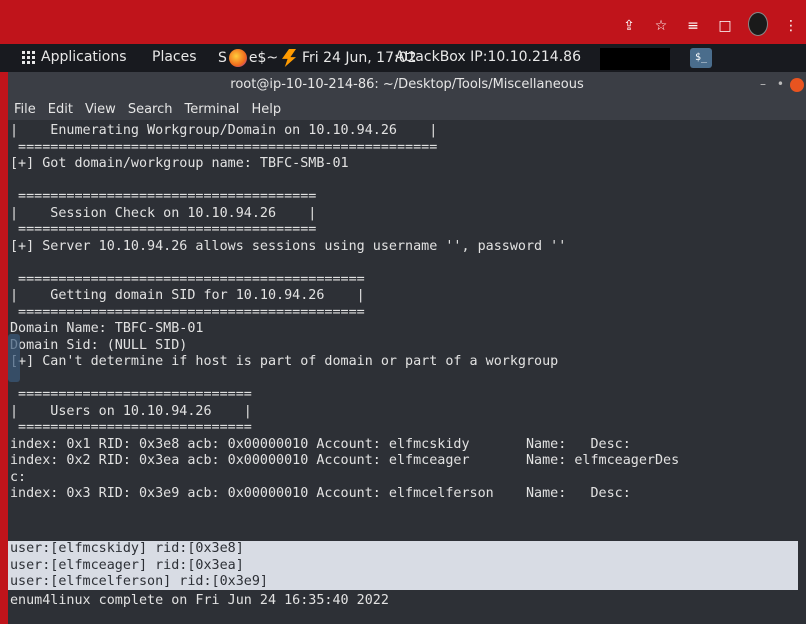 This screenshot has height=624, width=806. What do you see at coordinates (187, 295) in the screenshot?
I see `terminal-line: | Getting domain SID for 10.10.94.26 |` at bounding box center [187, 295].